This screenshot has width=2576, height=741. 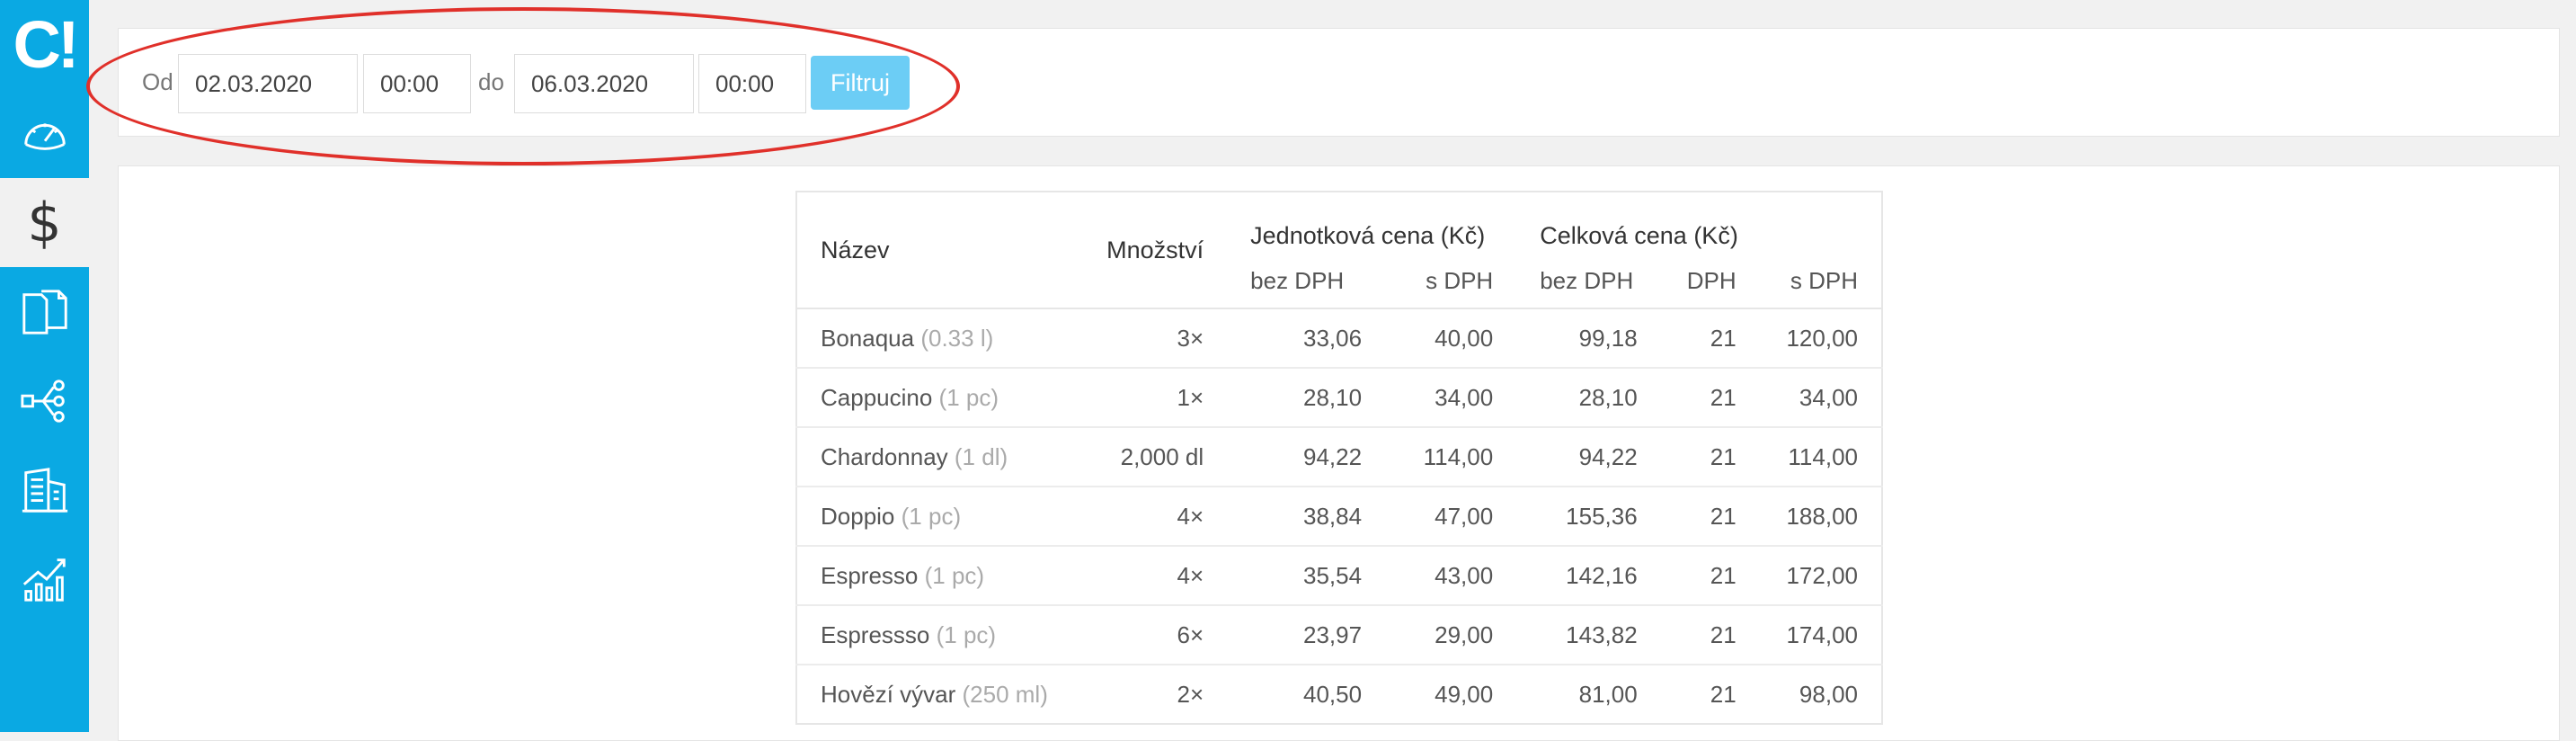 What do you see at coordinates (604, 83) in the screenshot?
I see `to-date-input: 06.03.2020` at bounding box center [604, 83].